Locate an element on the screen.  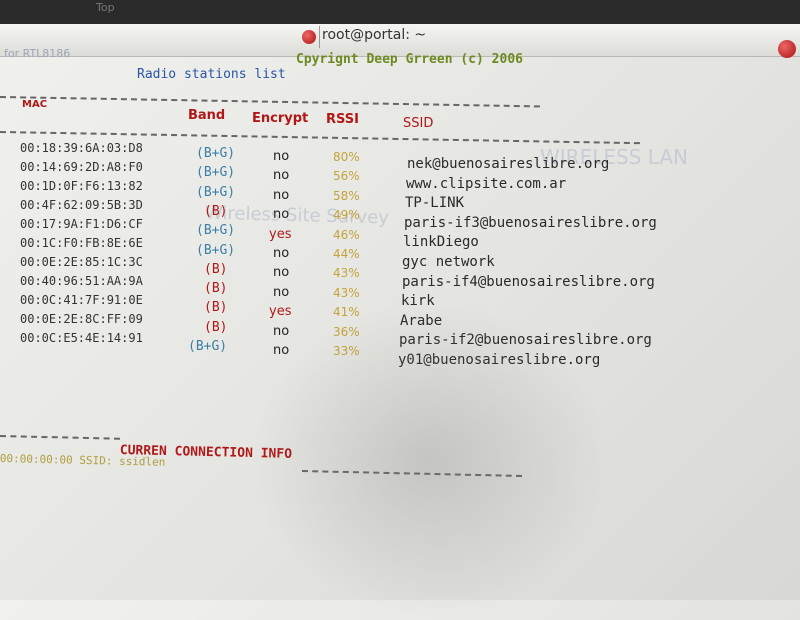
station-ssid-cell: linkDiego is located at coordinates (441, 242).